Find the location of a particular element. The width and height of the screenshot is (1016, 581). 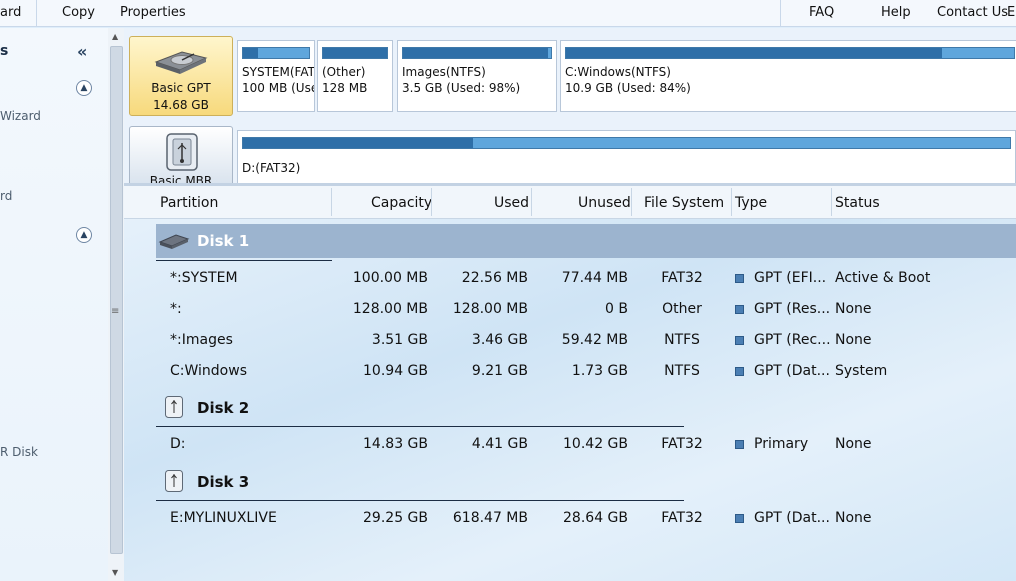

cell-partition: E:MYLINUXLIVE is located at coordinates (223, 518).